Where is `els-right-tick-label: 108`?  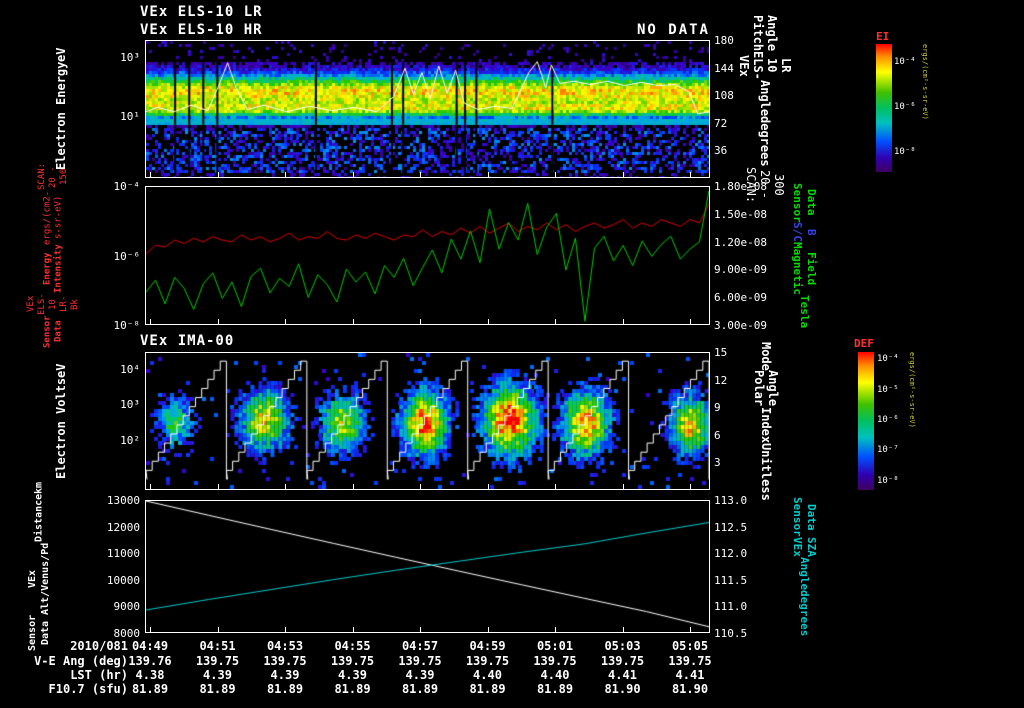 els-right-tick-label: 108 is located at coordinates (724, 96).